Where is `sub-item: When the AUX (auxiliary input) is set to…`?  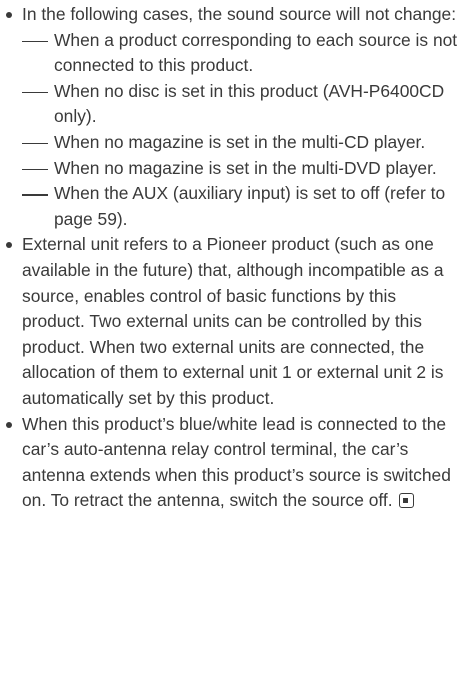 sub-item: When the AUX (auxiliary input) is set to… is located at coordinates (229, 206).